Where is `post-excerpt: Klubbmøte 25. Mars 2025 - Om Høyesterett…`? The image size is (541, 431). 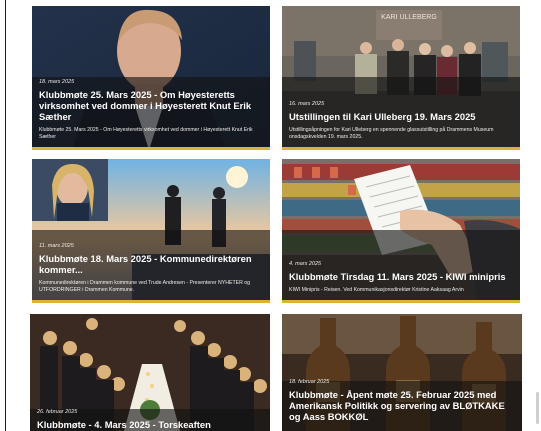 post-excerpt: Klubbmøte 25. Mars 2025 - Om Høyesterett… is located at coordinates (146, 133).